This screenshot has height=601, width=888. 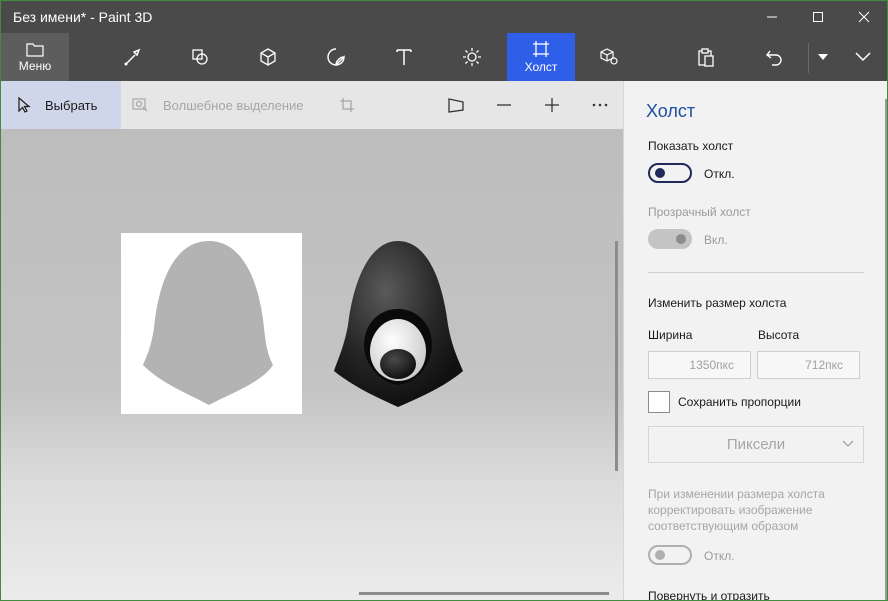 What do you see at coordinates (71, 105) in the screenshot?
I see `select-label: Выбрать` at bounding box center [71, 105].